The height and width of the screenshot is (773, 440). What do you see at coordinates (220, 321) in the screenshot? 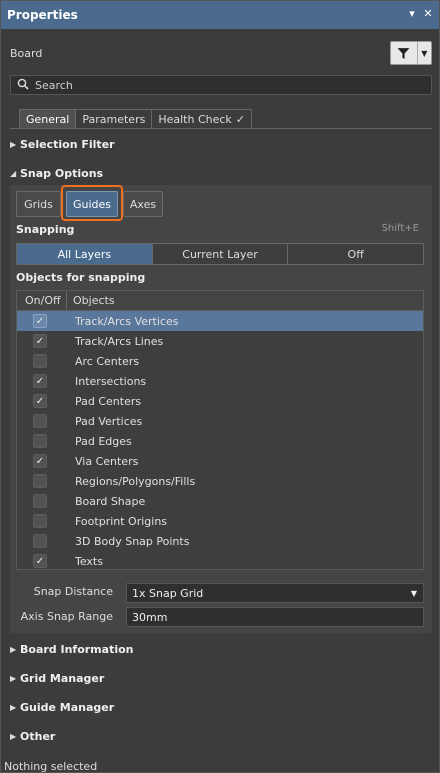
I see `table-row: ✓ Track/Arcs Vertices` at bounding box center [220, 321].